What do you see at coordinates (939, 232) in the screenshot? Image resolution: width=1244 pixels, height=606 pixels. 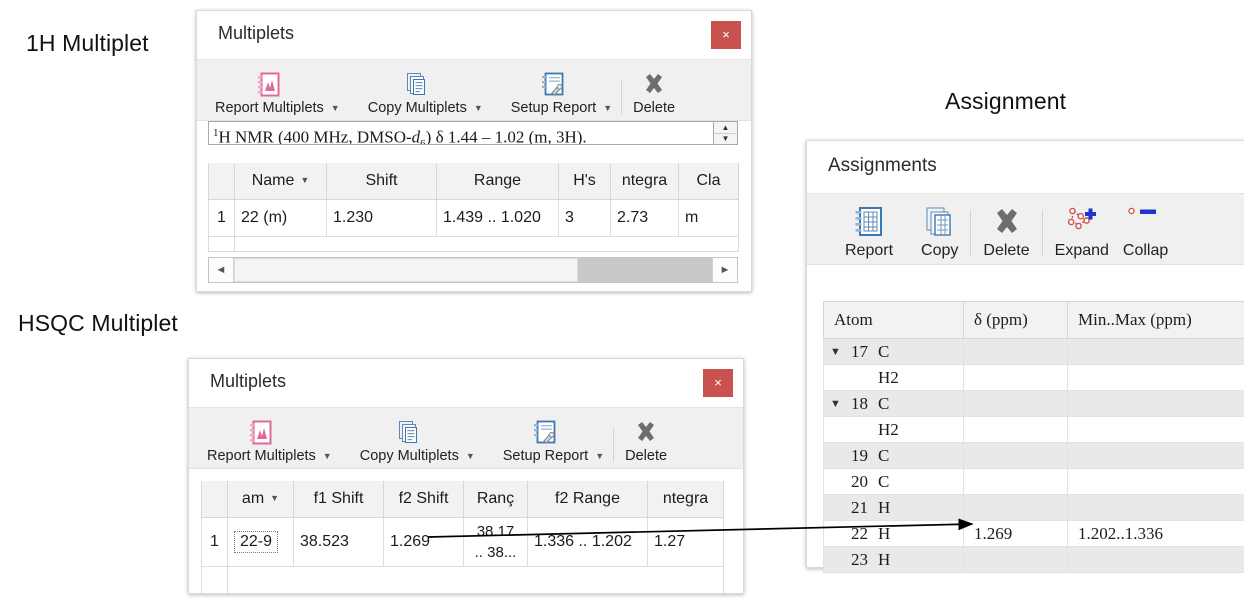 I see `assignments-copy-button: Copy` at bounding box center [939, 232].